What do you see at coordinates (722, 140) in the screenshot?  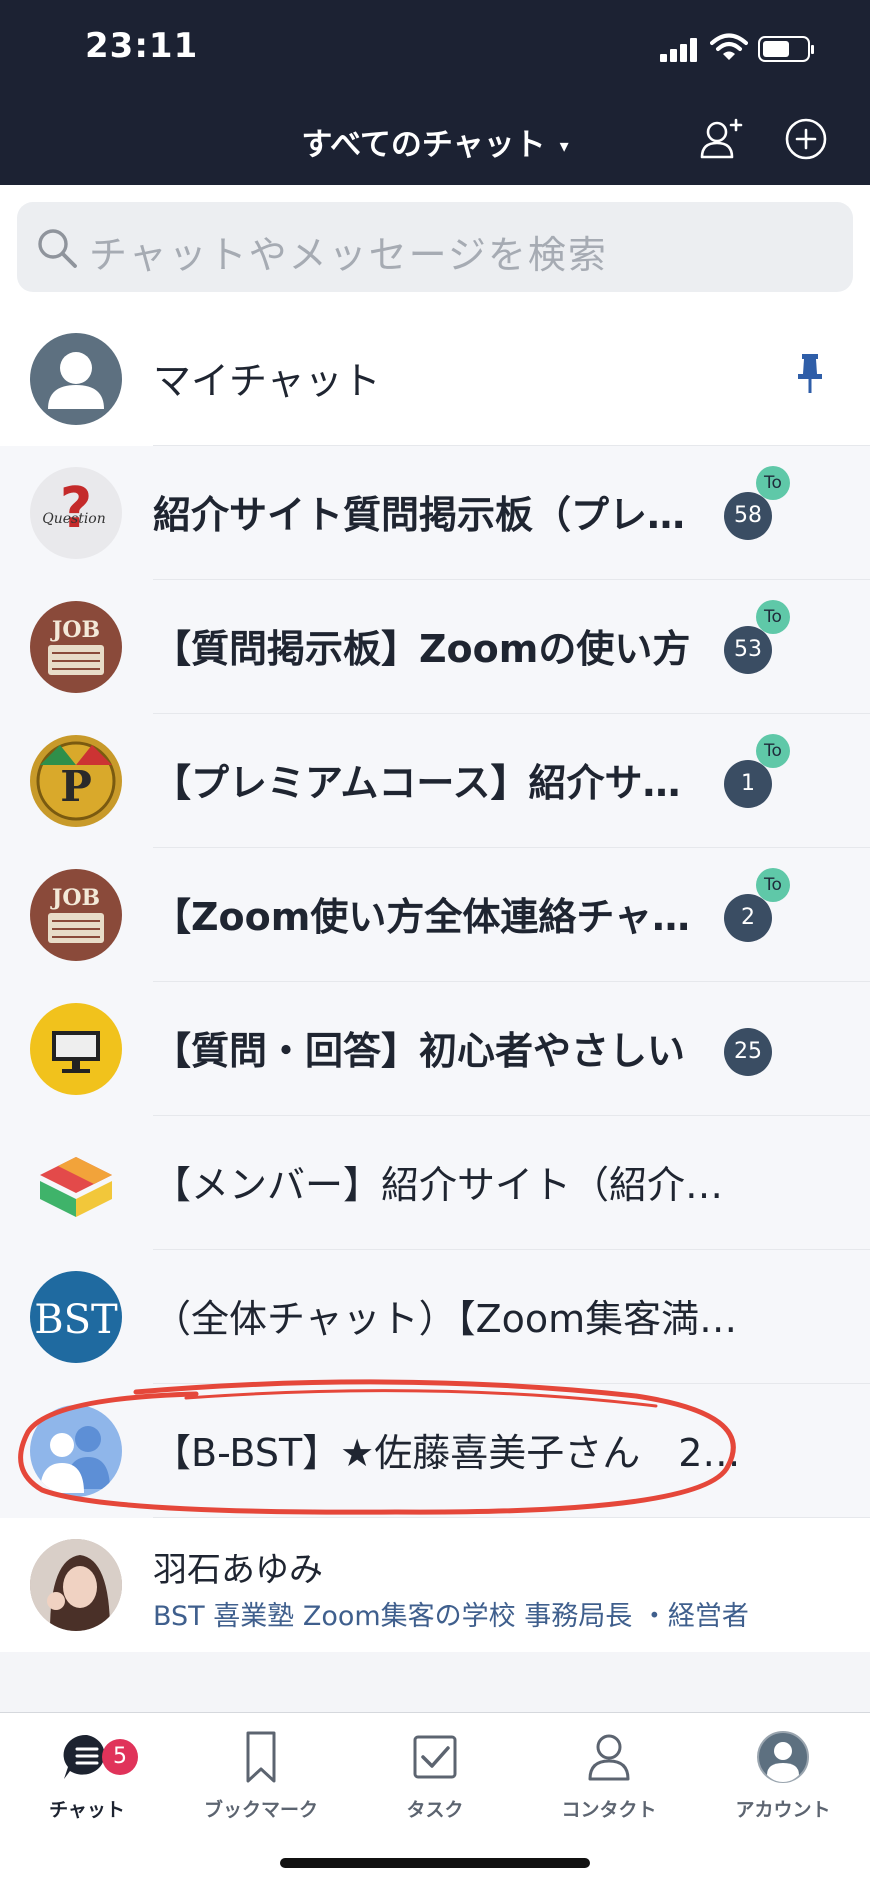 I see `add-contact-icon` at bounding box center [722, 140].